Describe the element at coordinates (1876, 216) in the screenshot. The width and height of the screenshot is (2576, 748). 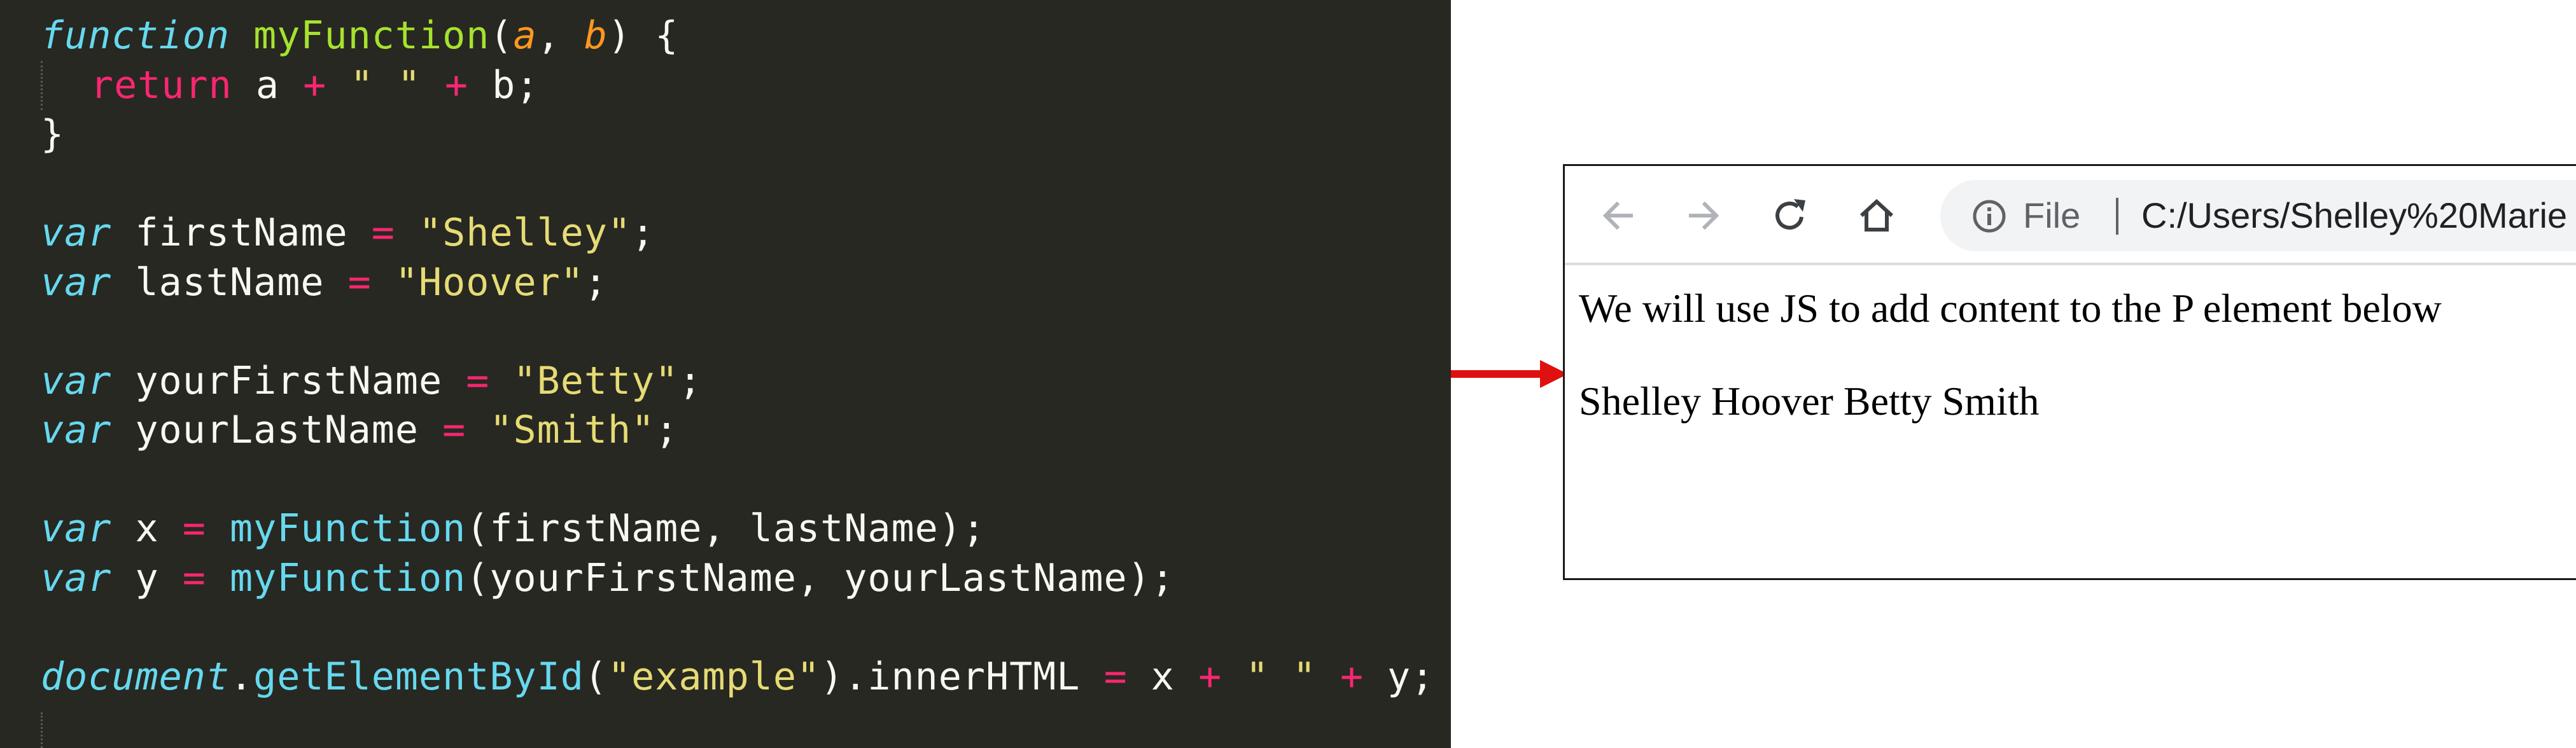
I see `home-icon` at that location.